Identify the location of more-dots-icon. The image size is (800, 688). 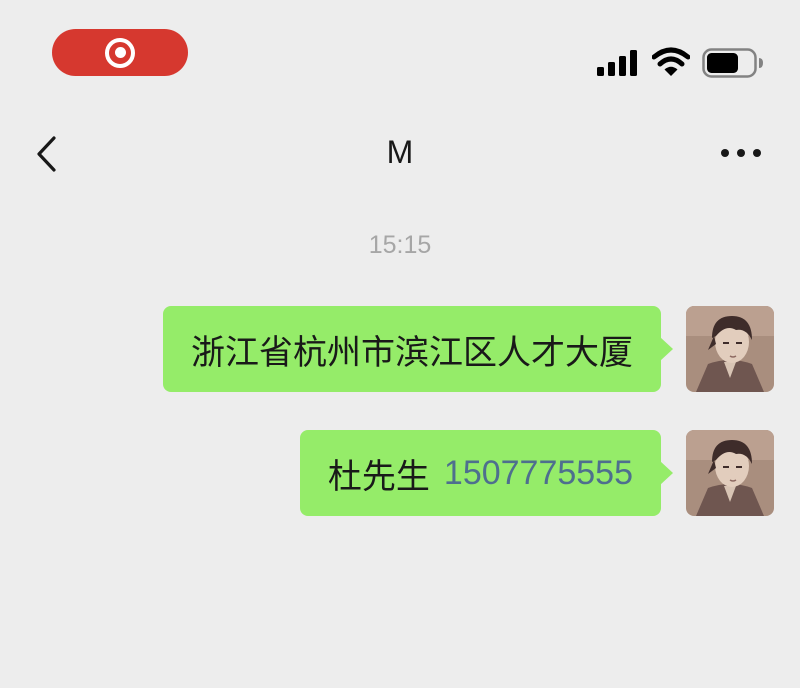
(741, 153).